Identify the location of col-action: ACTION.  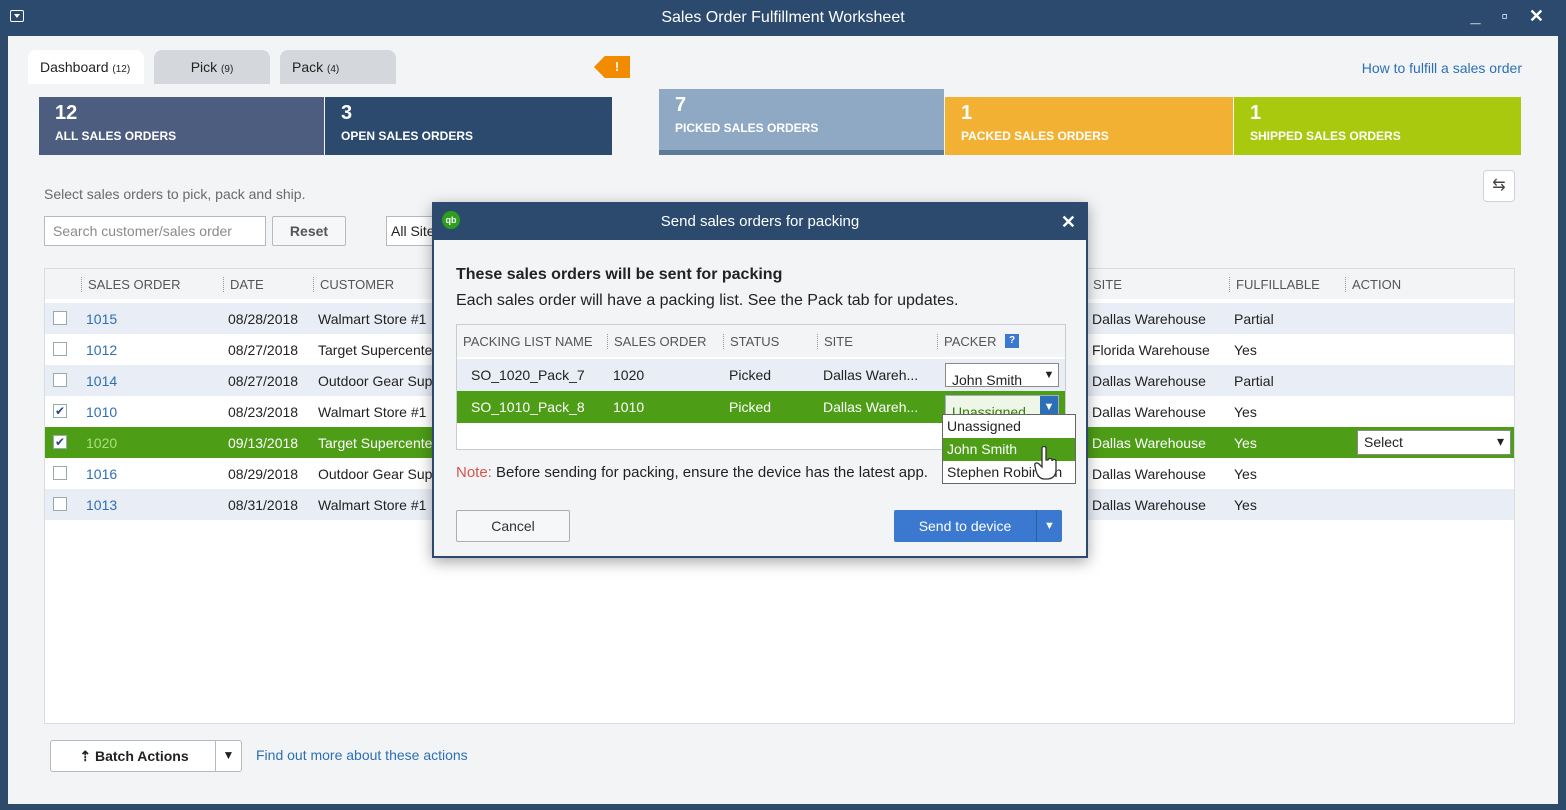
(1373, 284).